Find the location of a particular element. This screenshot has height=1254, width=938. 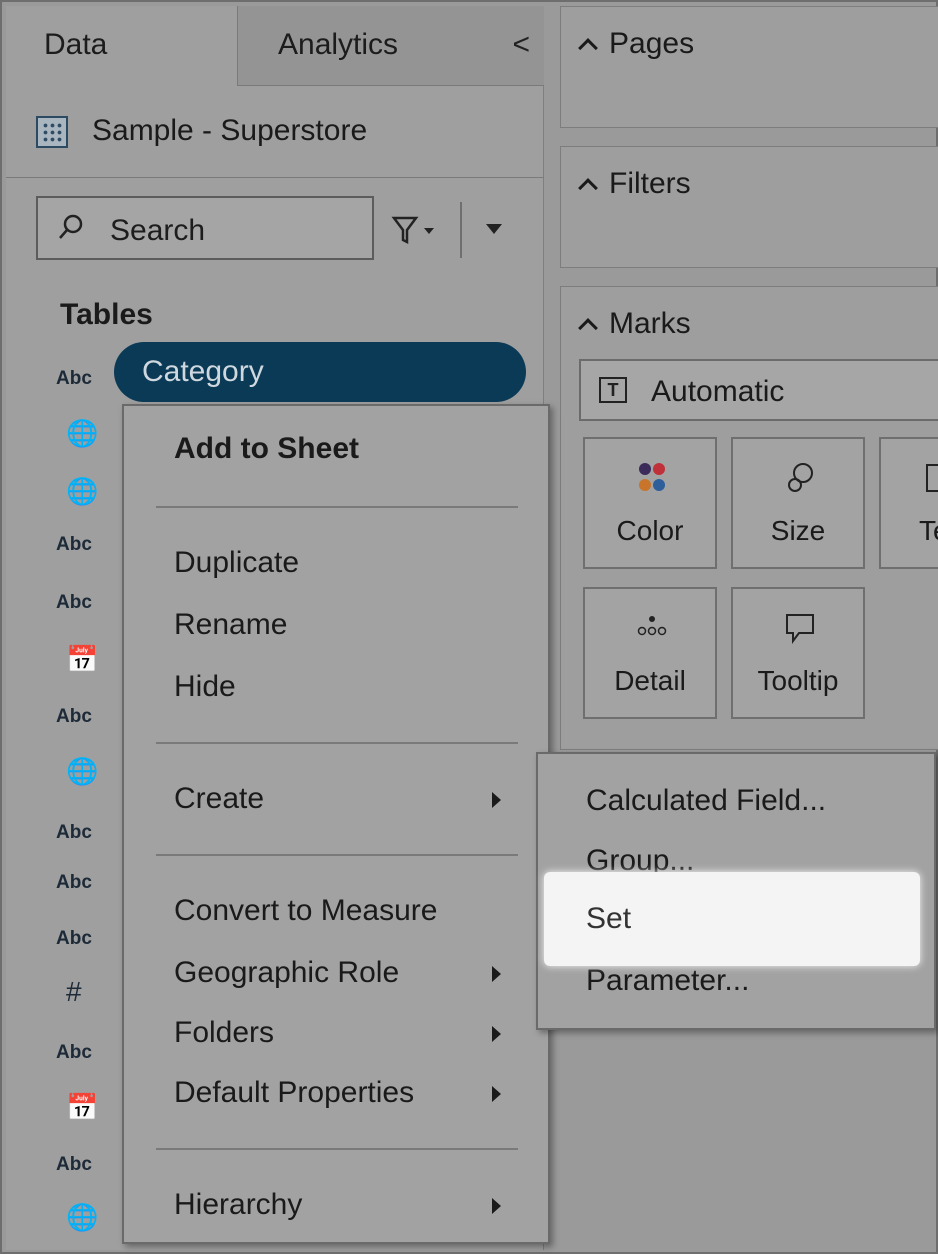

tab-data: Data is located at coordinates (122, 46).